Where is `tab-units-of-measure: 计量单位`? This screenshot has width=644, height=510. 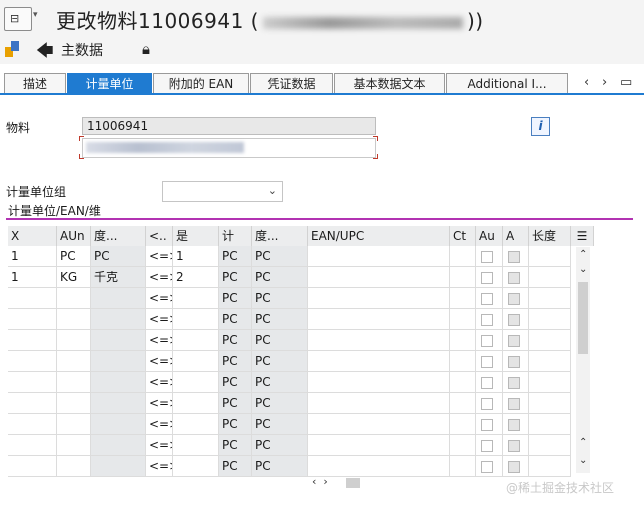
tab-units-of-measure: 计量单位 is located at coordinates (109, 83).